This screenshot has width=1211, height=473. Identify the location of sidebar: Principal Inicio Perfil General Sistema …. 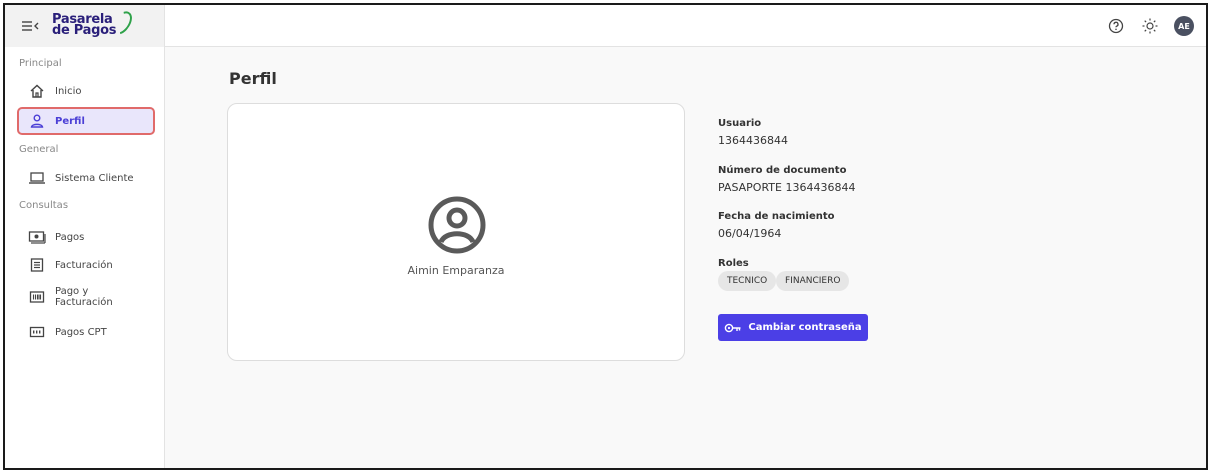
(85, 257).